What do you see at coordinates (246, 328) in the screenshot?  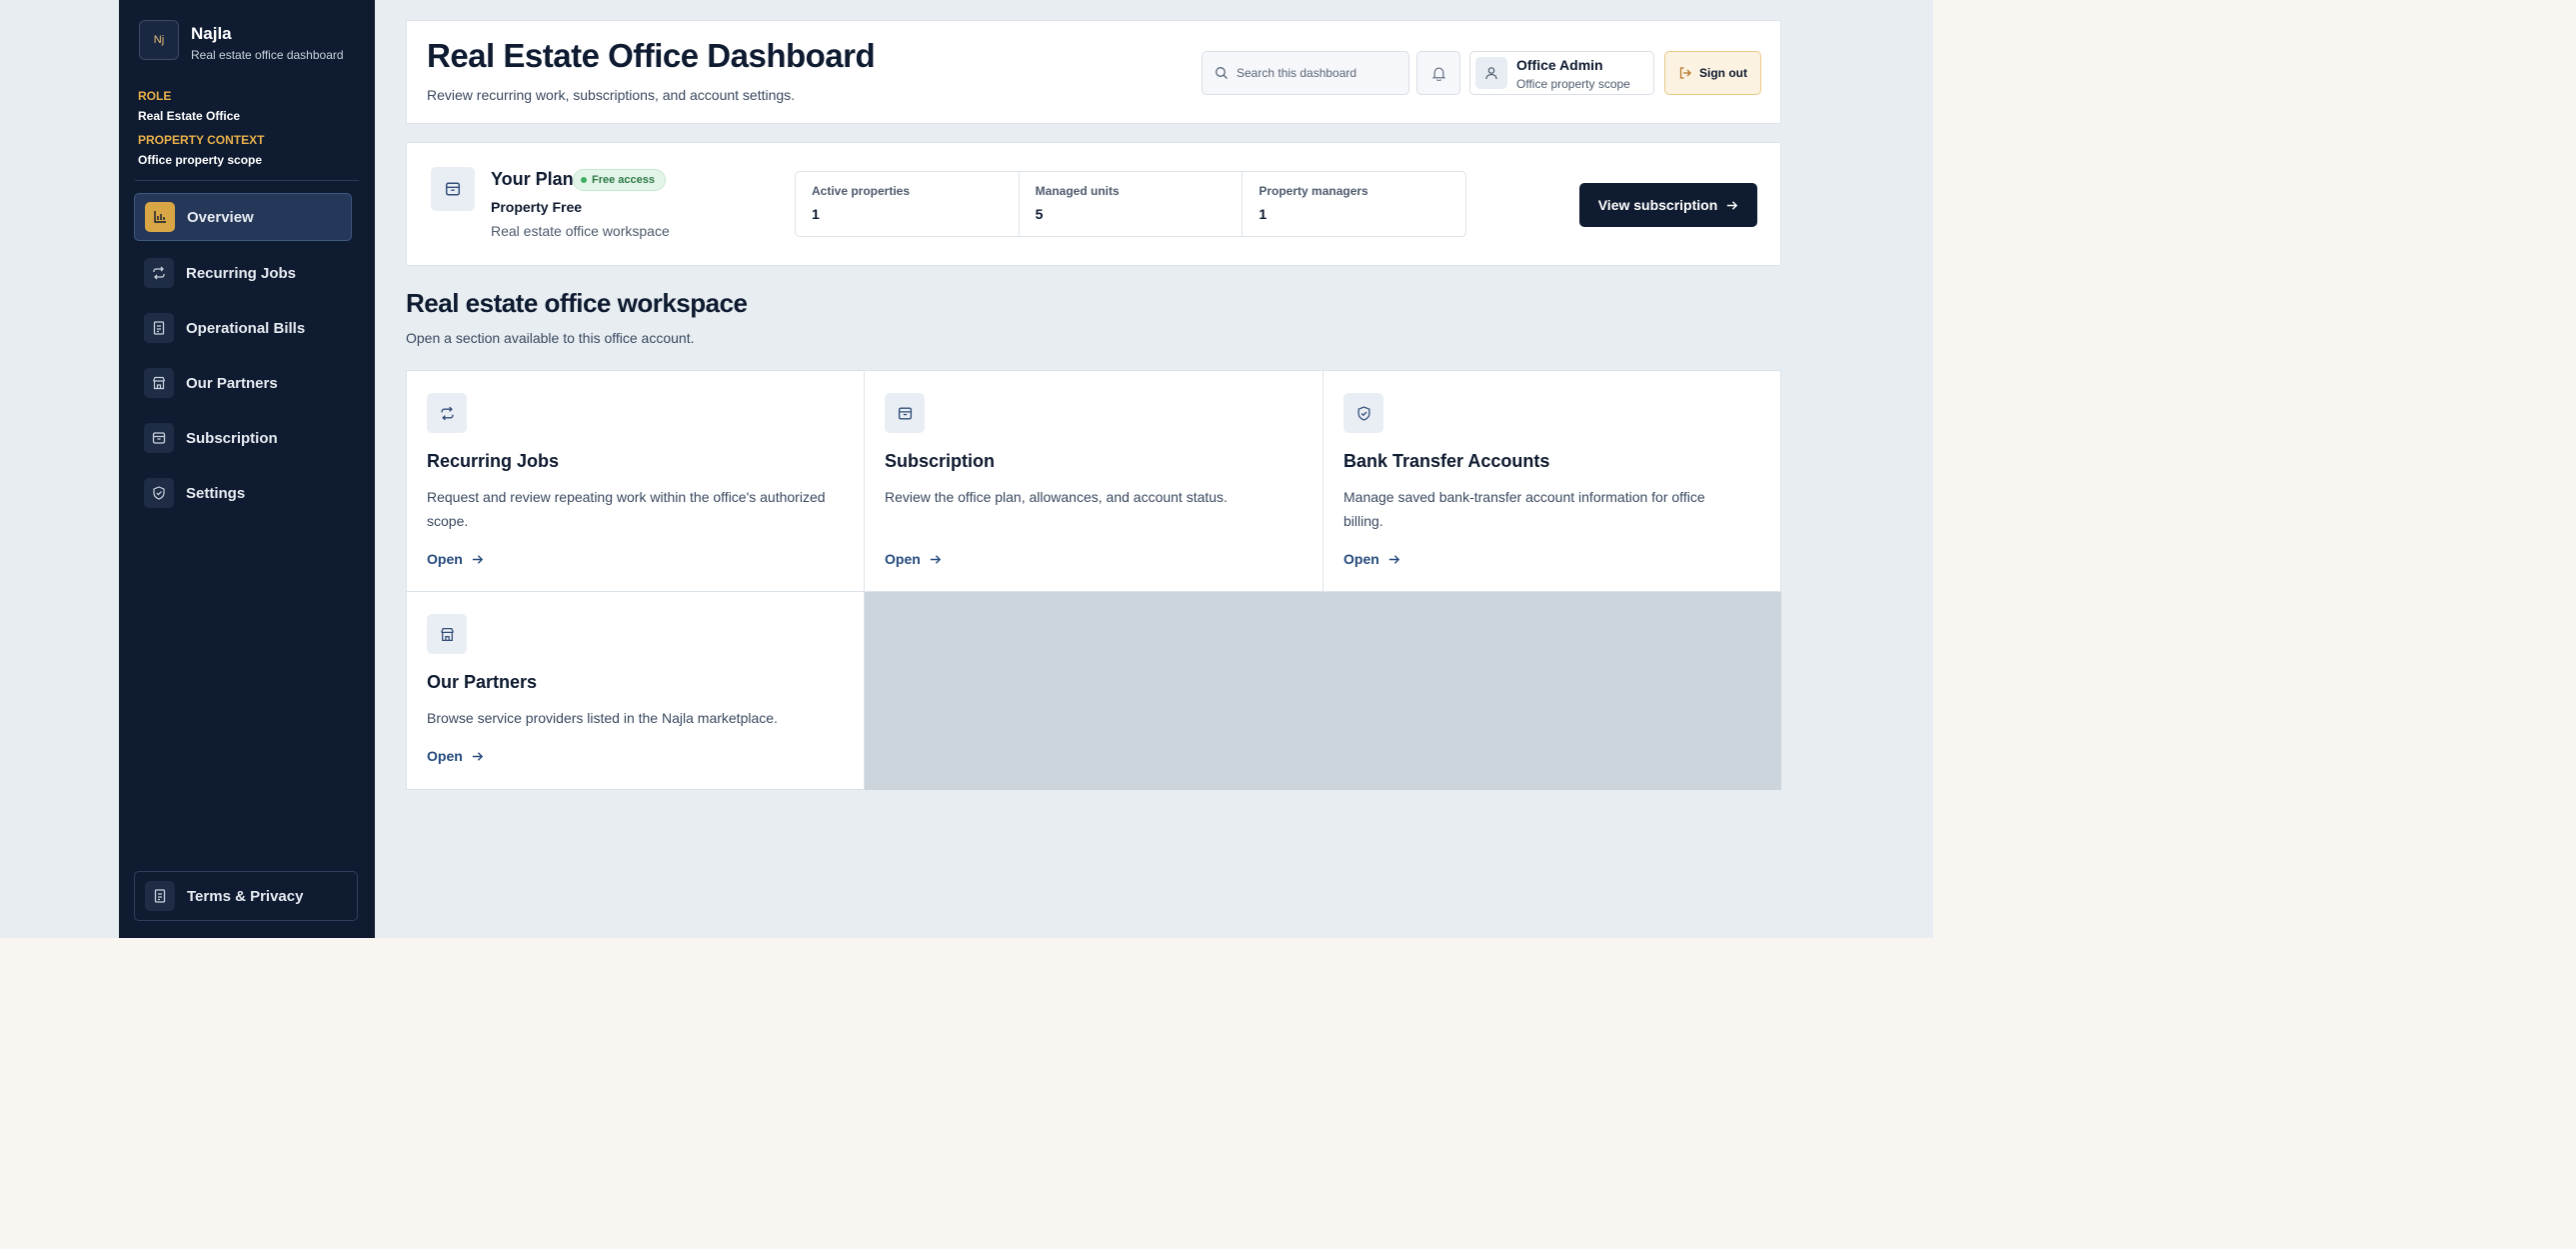 I see `sidebar-item-label: Operational Bills` at bounding box center [246, 328].